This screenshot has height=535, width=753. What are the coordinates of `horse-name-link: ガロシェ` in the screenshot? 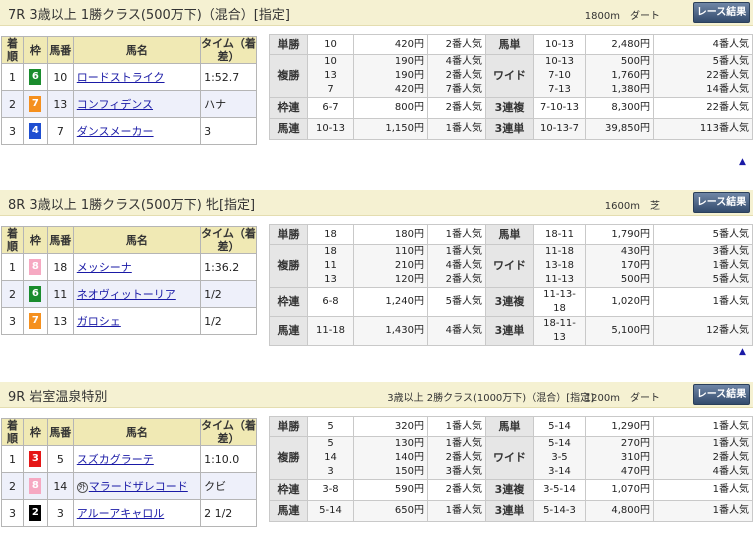 It's located at (99, 321).